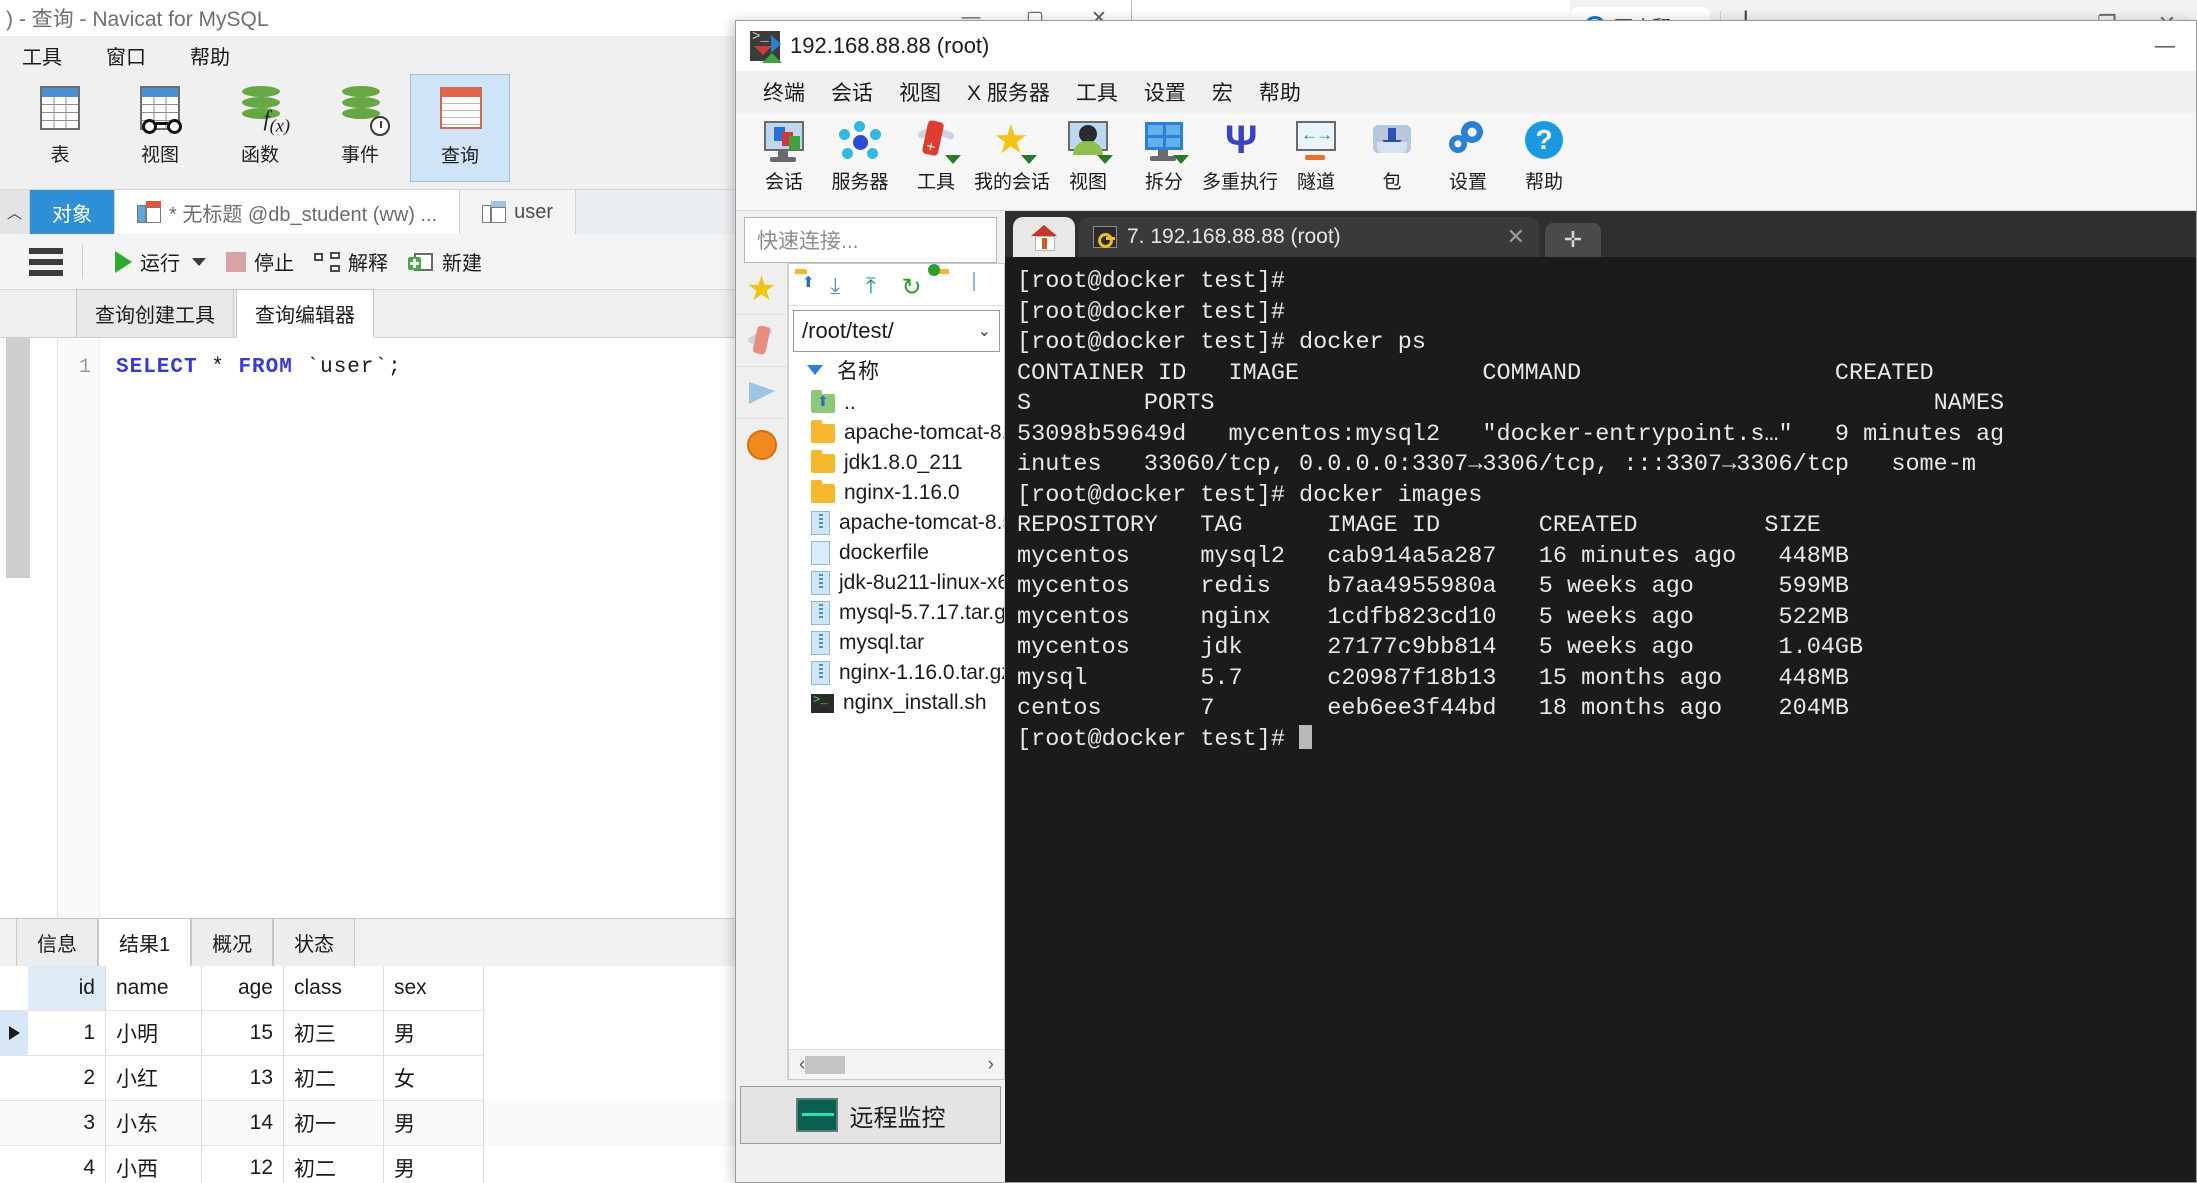  I want to click on rail-globe-icon, so click(761, 445).